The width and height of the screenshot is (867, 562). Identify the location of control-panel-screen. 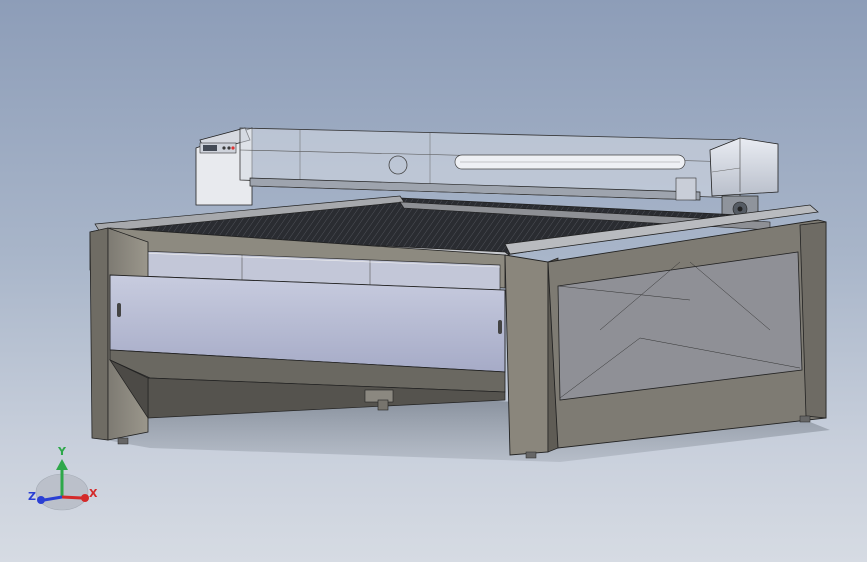
(210, 148).